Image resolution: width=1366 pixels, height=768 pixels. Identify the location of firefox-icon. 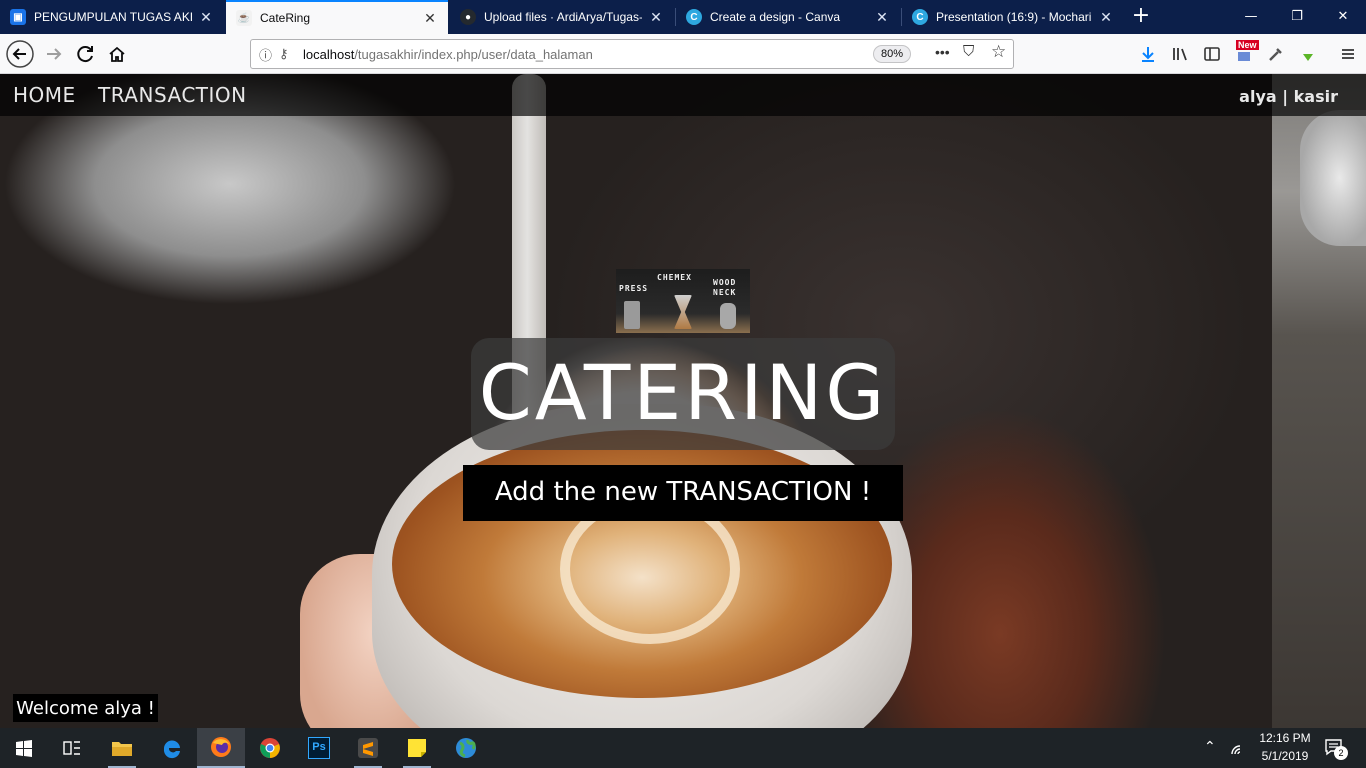
(221, 747).